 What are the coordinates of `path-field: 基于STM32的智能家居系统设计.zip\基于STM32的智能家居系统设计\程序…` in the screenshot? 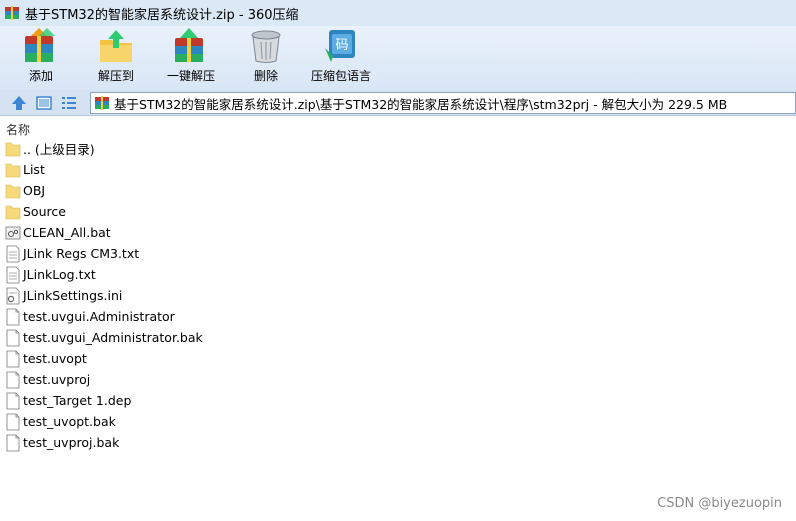 It's located at (443, 103).